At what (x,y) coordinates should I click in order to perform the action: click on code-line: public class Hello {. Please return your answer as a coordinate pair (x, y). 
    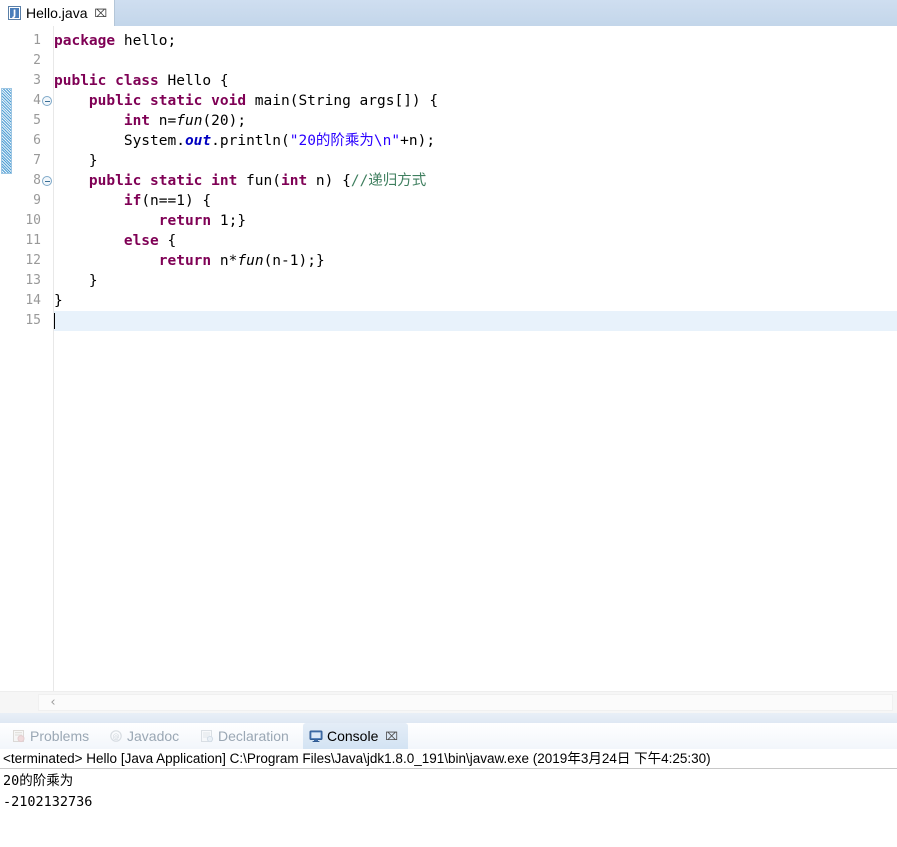
    Looking at the image, I should click on (141, 81).